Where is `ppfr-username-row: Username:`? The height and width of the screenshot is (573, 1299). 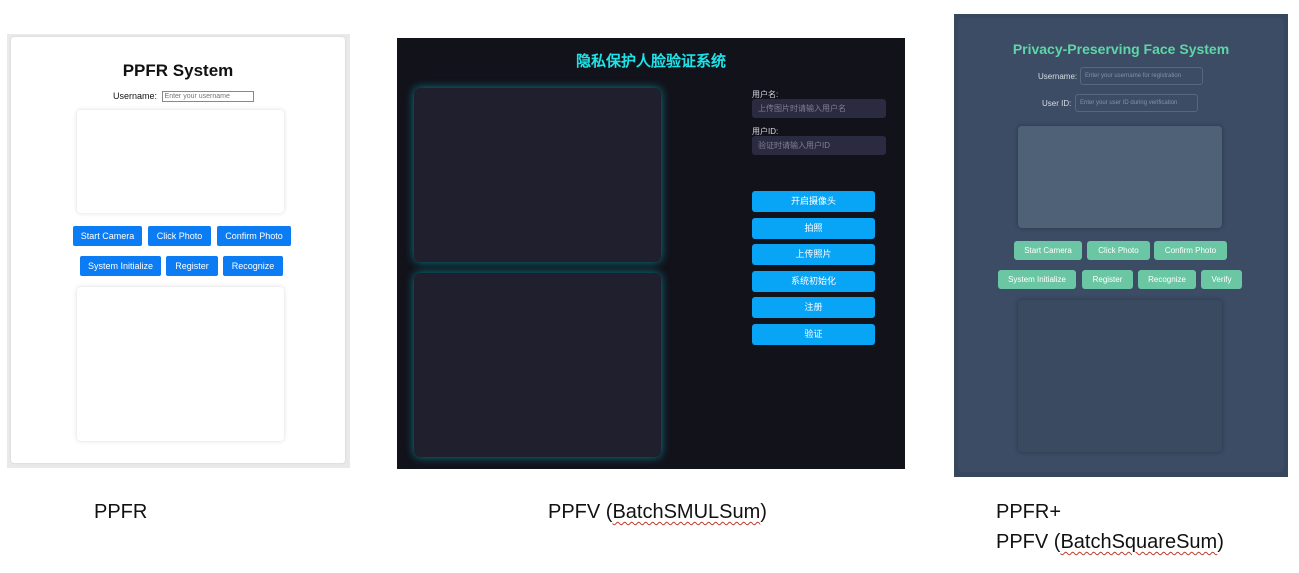 ppfr-username-row: Username: is located at coordinates (183, 97).